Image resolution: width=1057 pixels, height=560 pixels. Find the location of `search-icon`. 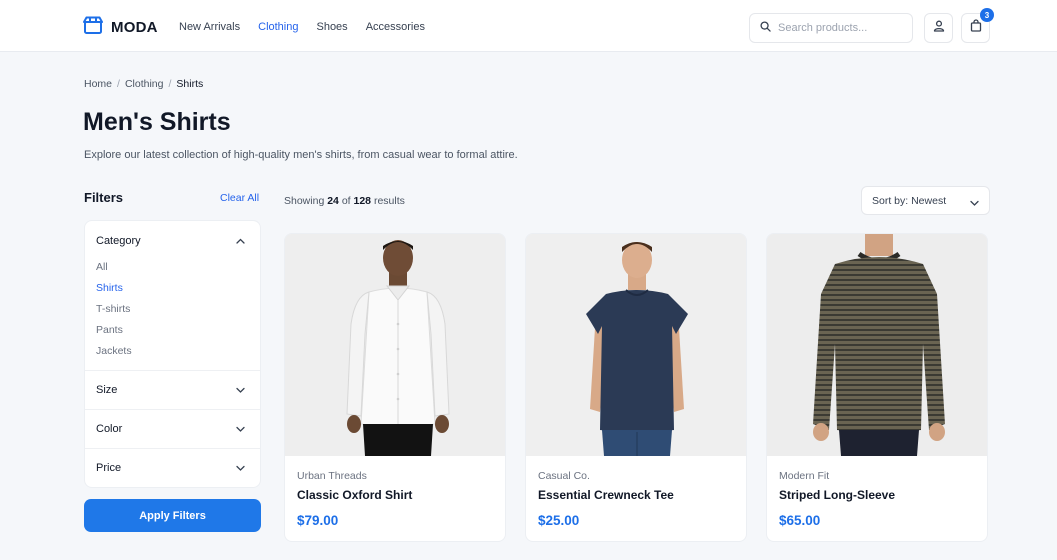

search-icon is located at coordinates (765, 28).